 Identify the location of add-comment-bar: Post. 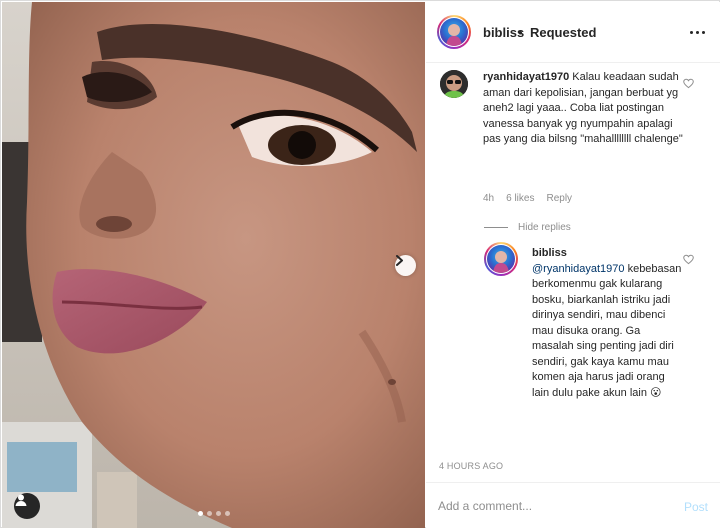
(573, 505).